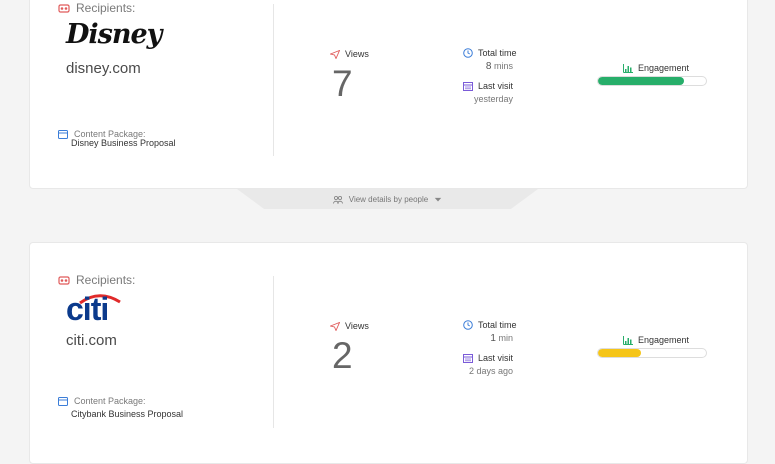 The height and width of the screenshot is (464, 775). I want to click on view-details-toggle: View details by people, so click(387, 199).